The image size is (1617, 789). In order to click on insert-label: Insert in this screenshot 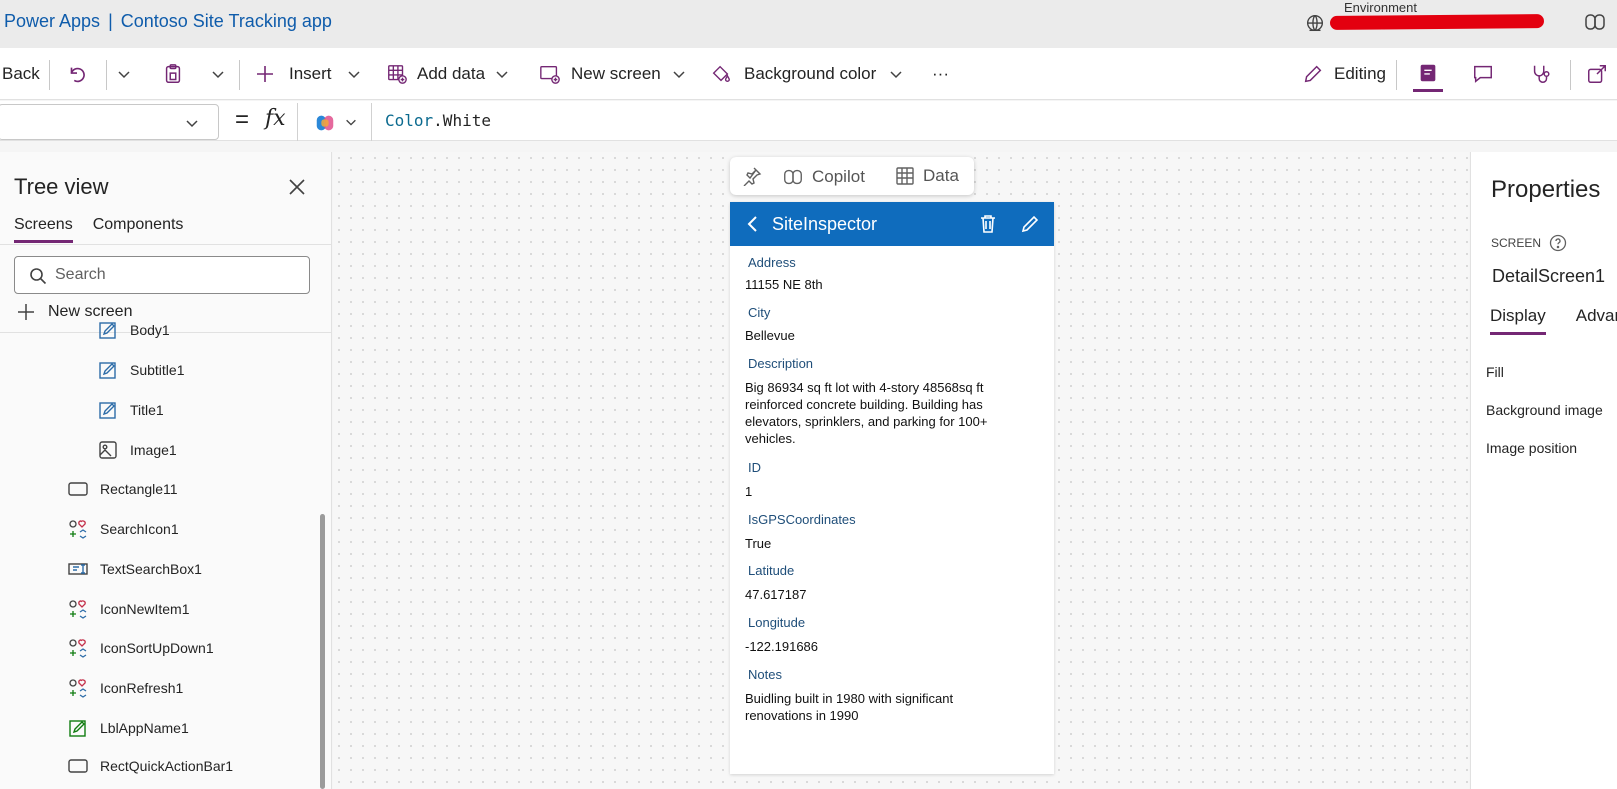, I will do `click(310, 73)`.